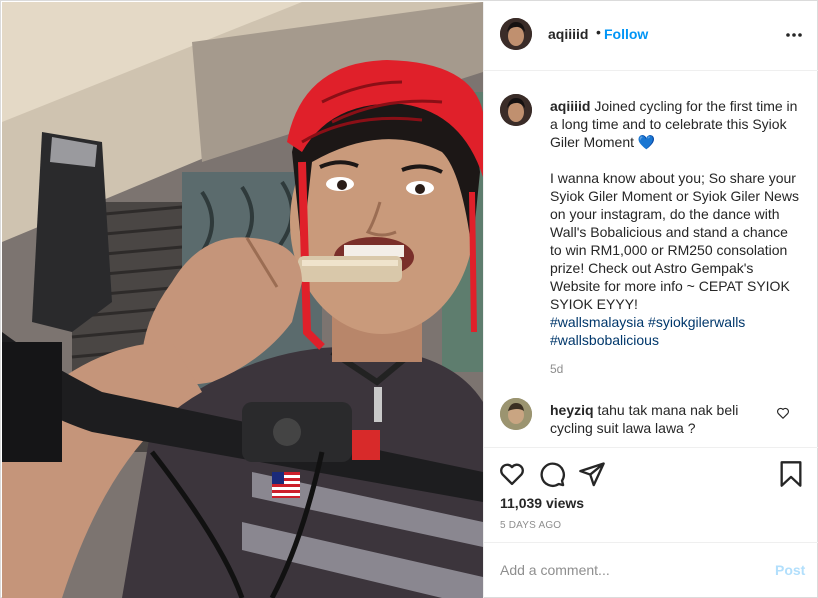 This screenshot has width=818, height=598. What do you see at coordinates (512, 474) in the screenshot?
I see `heart-icon` at bounding box center [512, 474].